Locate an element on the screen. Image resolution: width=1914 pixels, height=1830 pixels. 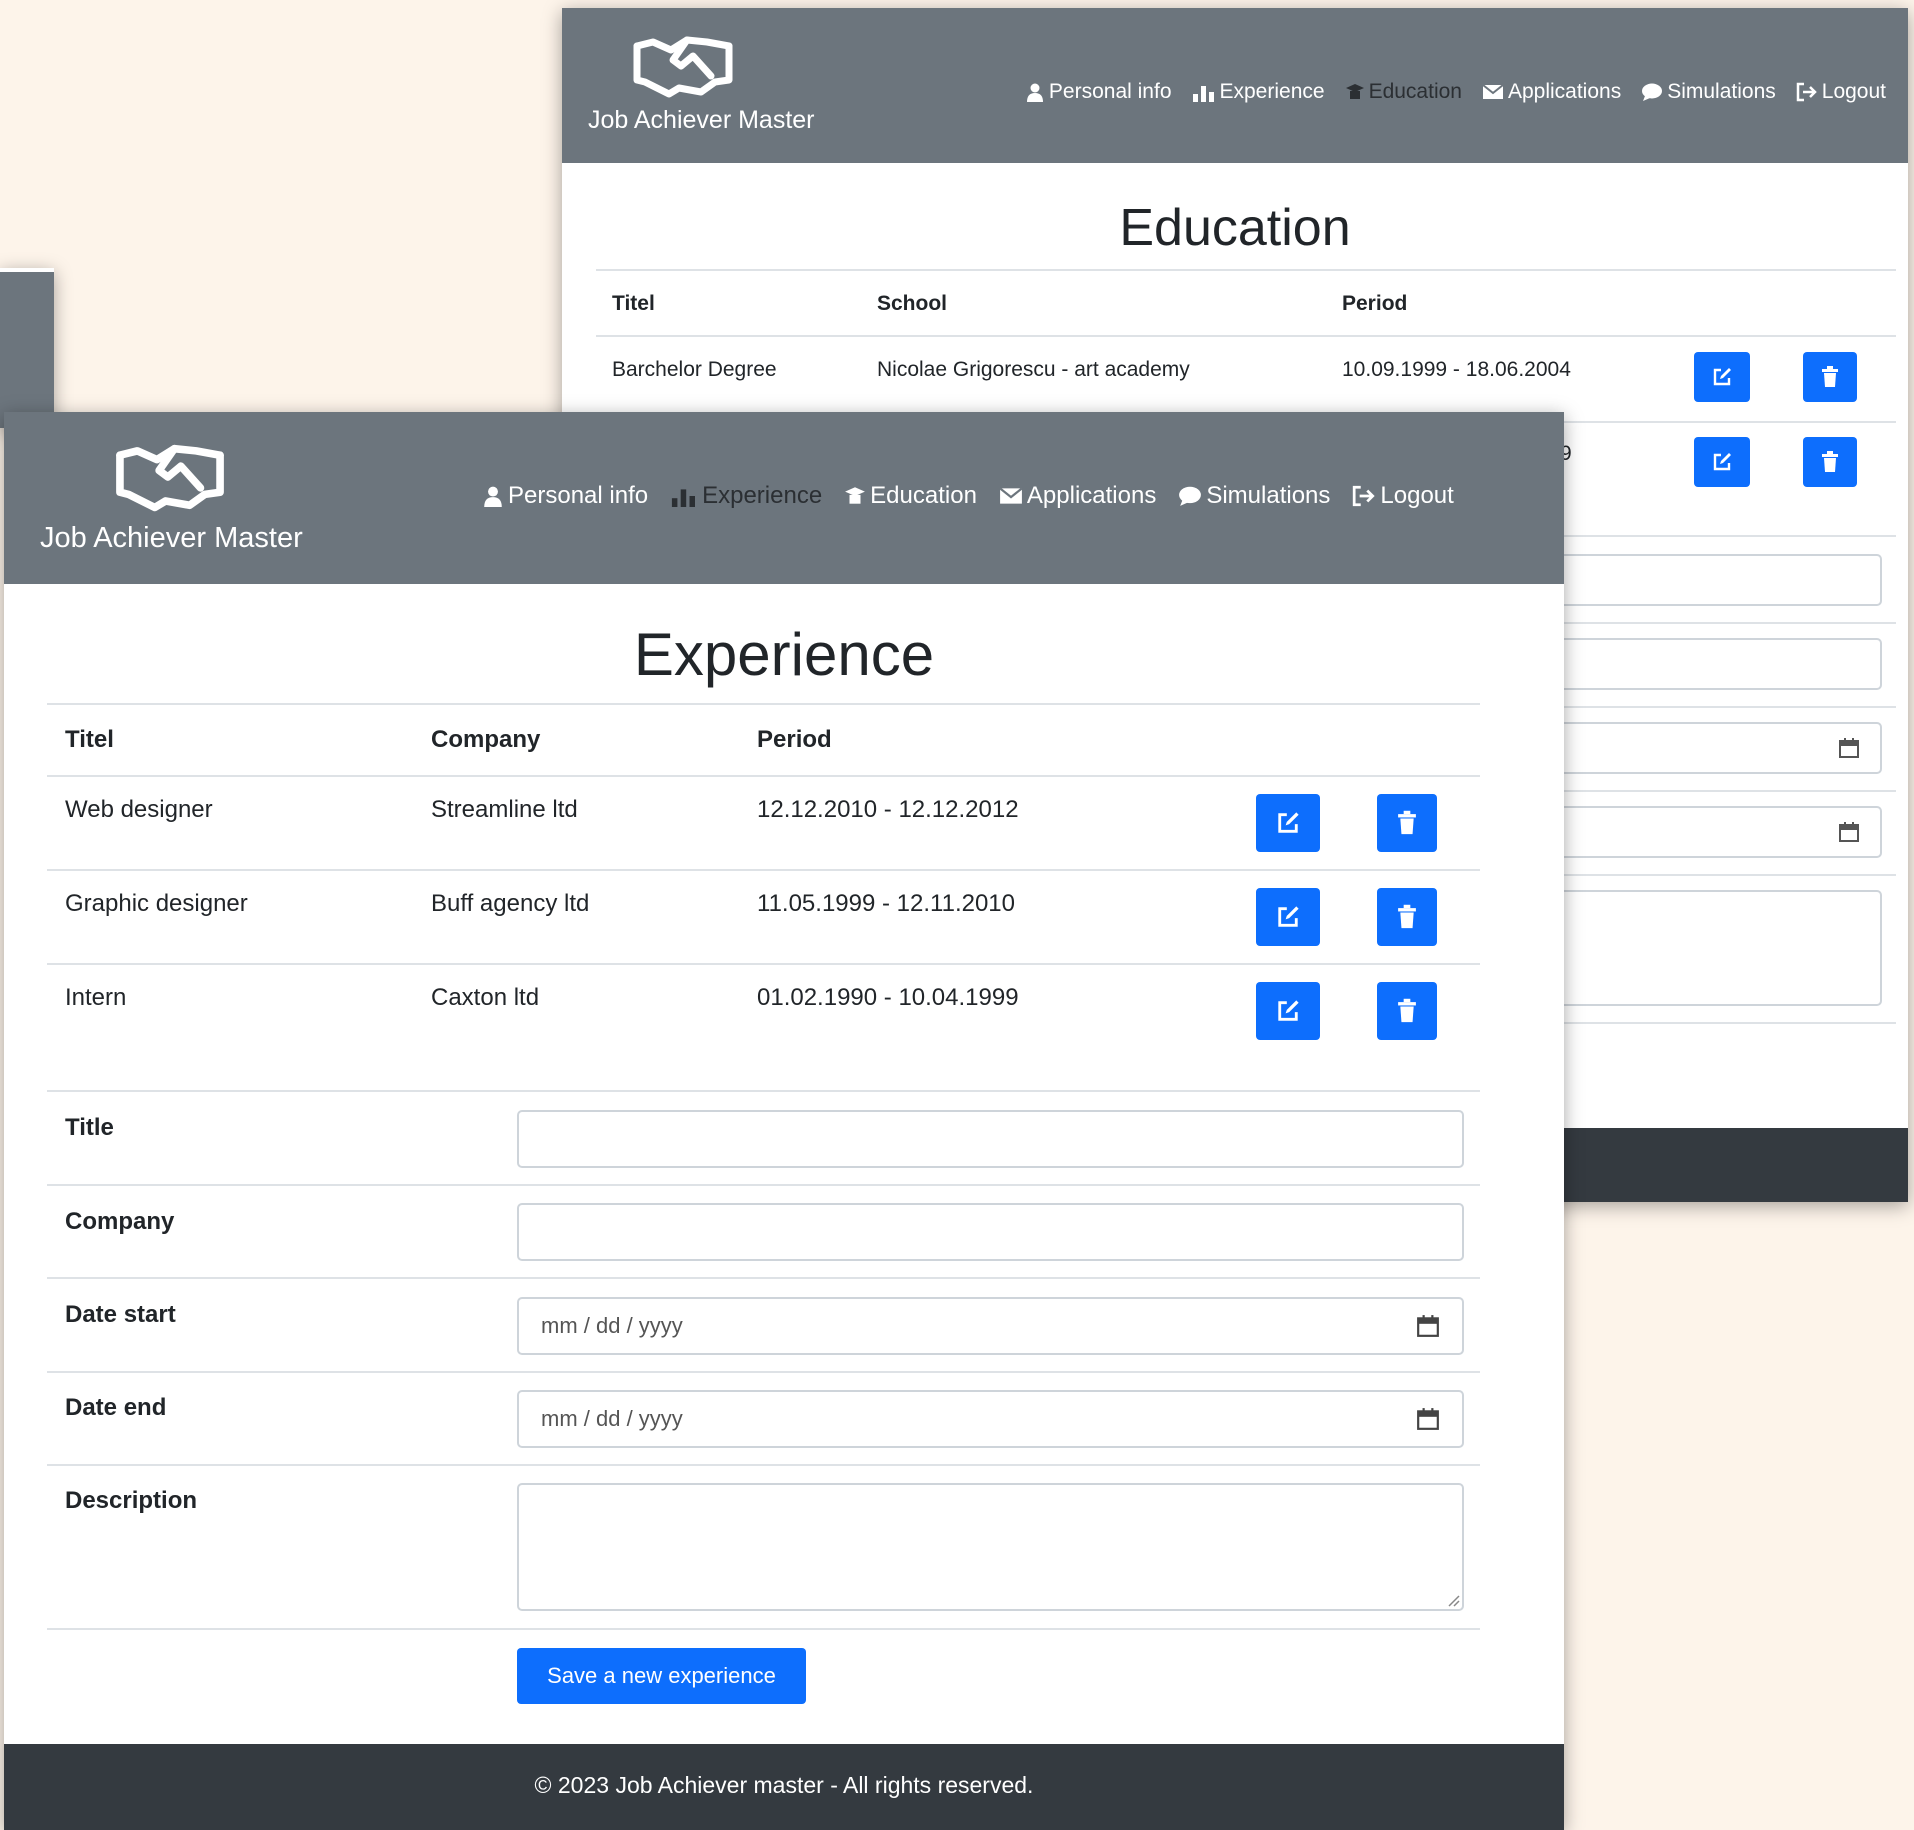
experience-company: Buff agency ltd is located at coordinates (510, 903).